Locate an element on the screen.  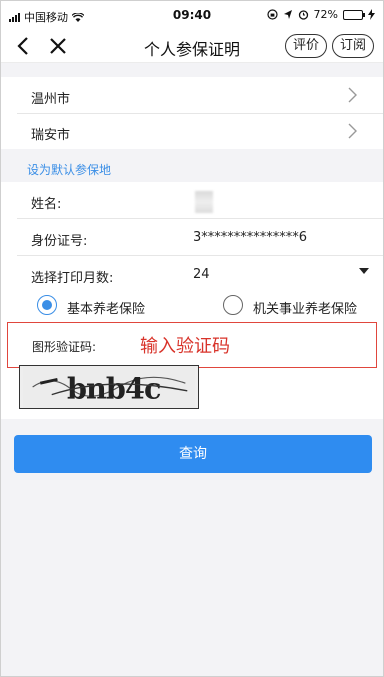
district-label: 瑞安市 is located at coordinates (51, 135).